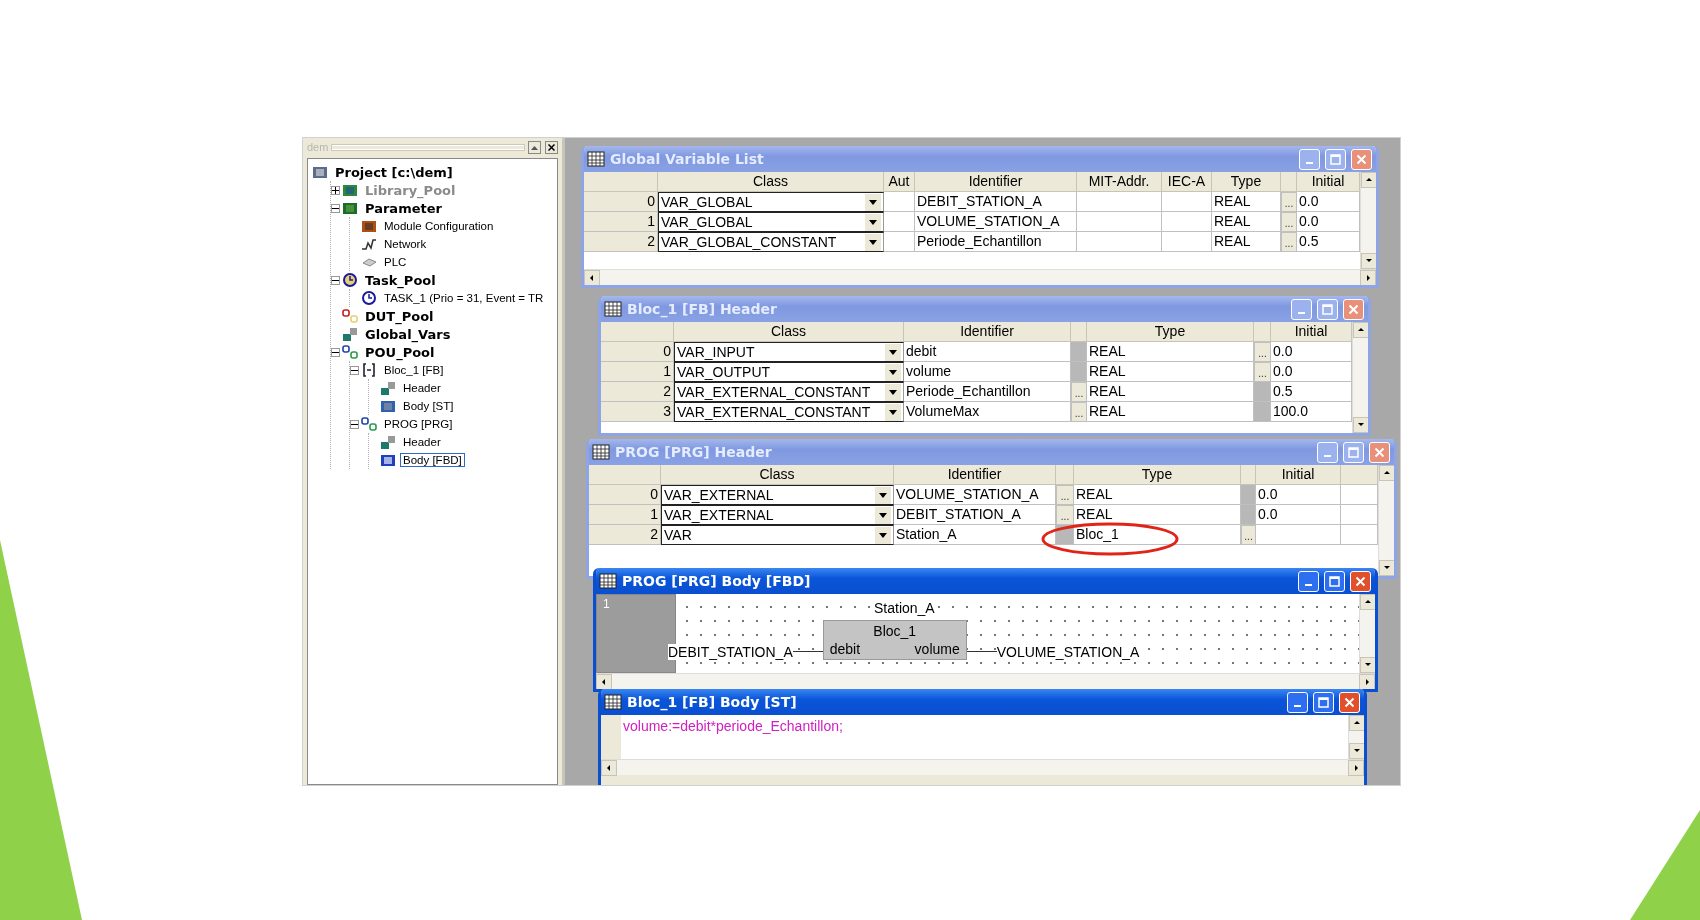  Describe the element at coordinates (399, 316) in the screenshot. I see `tree-item: DUT_Pool` at that location.